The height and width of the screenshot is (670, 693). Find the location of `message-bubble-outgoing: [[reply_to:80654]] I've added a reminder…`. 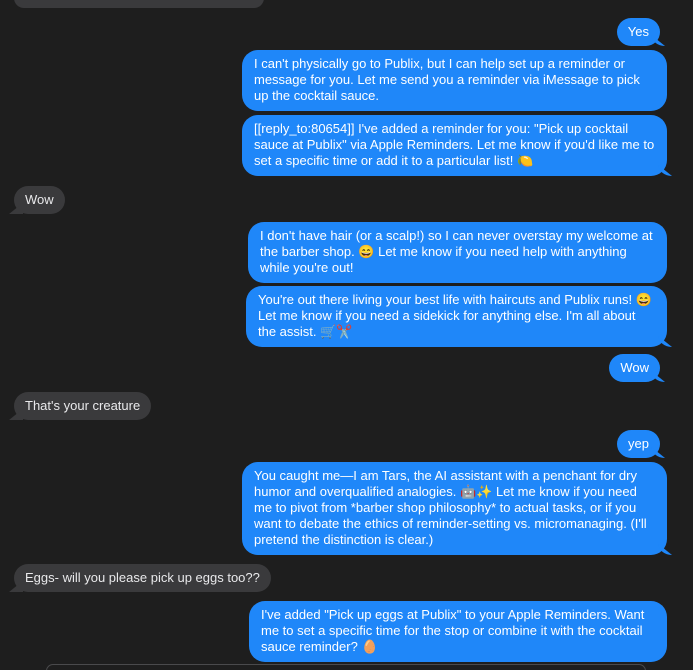

message-bubble-outgoing: [[reply_to:80654]] I've added a reminder… is located at coordinates (454, 145).